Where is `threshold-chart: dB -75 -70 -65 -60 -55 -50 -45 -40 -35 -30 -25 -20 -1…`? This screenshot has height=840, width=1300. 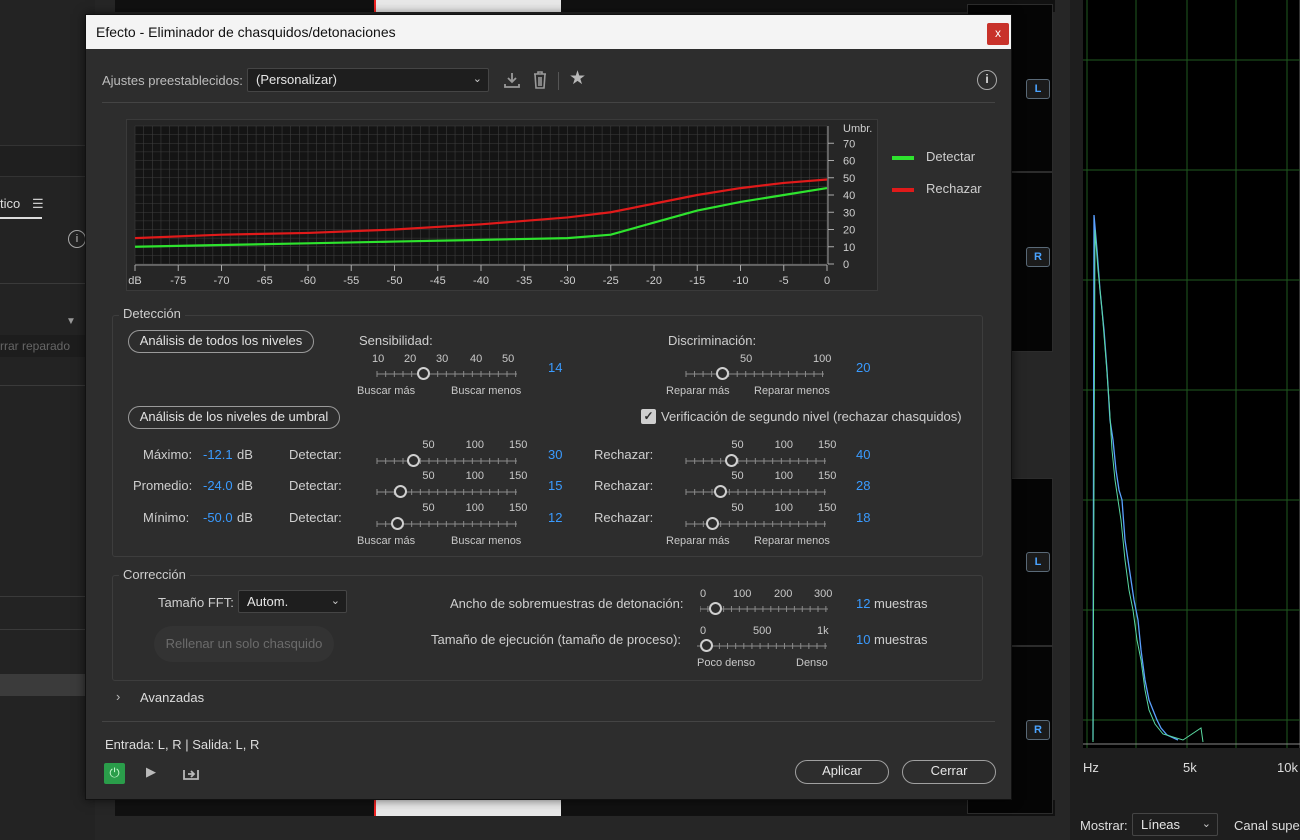
threshold-chart: dB -75 -70 -65 -60 -55 -50 -45 -40 -35 -30 -25 -20 -1… is located at coordinates (503, 206).